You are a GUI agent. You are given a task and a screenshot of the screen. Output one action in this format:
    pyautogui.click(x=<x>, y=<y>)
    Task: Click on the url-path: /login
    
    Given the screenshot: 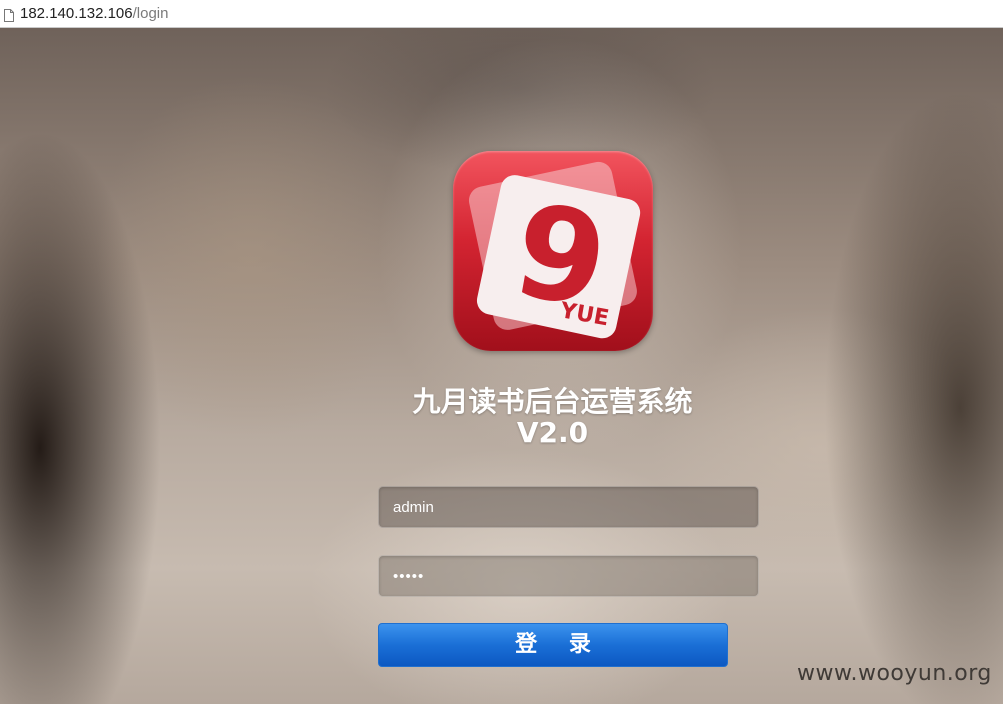 What is the action you would take?
    pyautogui.click(x=150, y=13)
    